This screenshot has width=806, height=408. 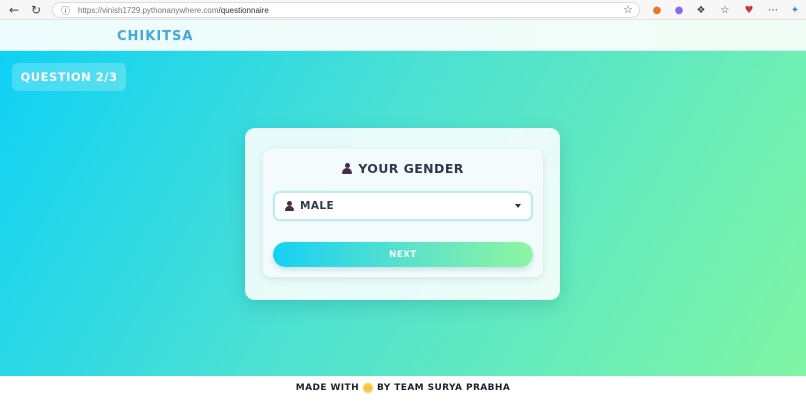 I want to click on favorites-icon: ☆, so click(x=725, y=10).